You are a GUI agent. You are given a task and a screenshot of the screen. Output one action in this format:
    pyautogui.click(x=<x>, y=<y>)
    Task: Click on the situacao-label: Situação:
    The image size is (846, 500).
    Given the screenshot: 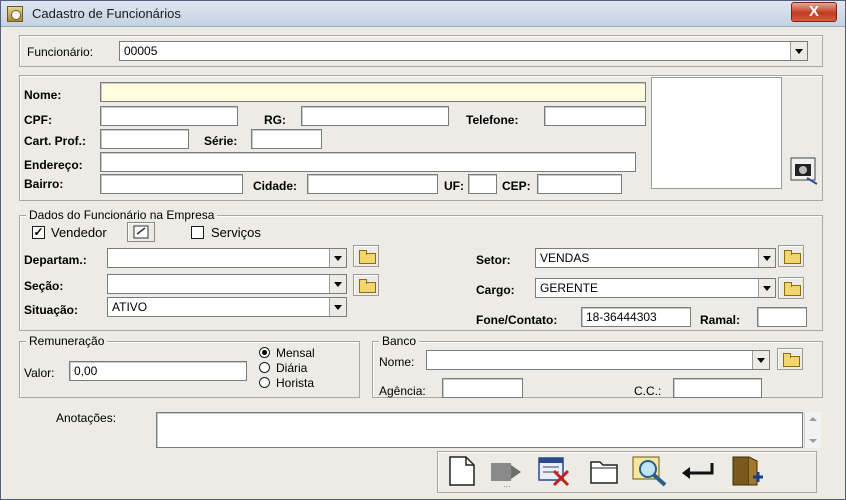 What is the action you would take?
    pyautogui.click(x=51, y=310)
    